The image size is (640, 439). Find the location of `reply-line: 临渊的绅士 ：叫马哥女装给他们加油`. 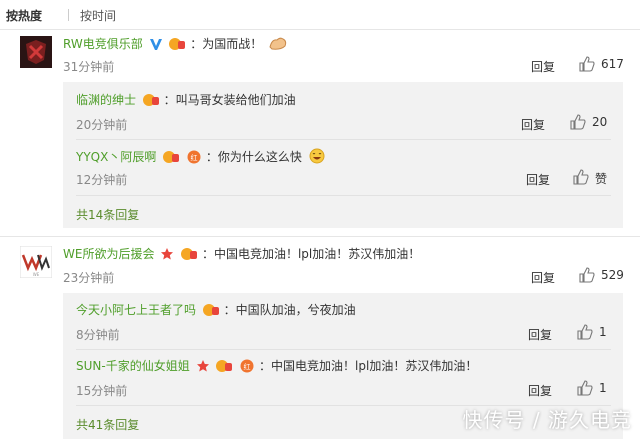

reply-line: 临渊的绅士 ：叫马哥女装给他们加油 is located at coordinates (186, 100).